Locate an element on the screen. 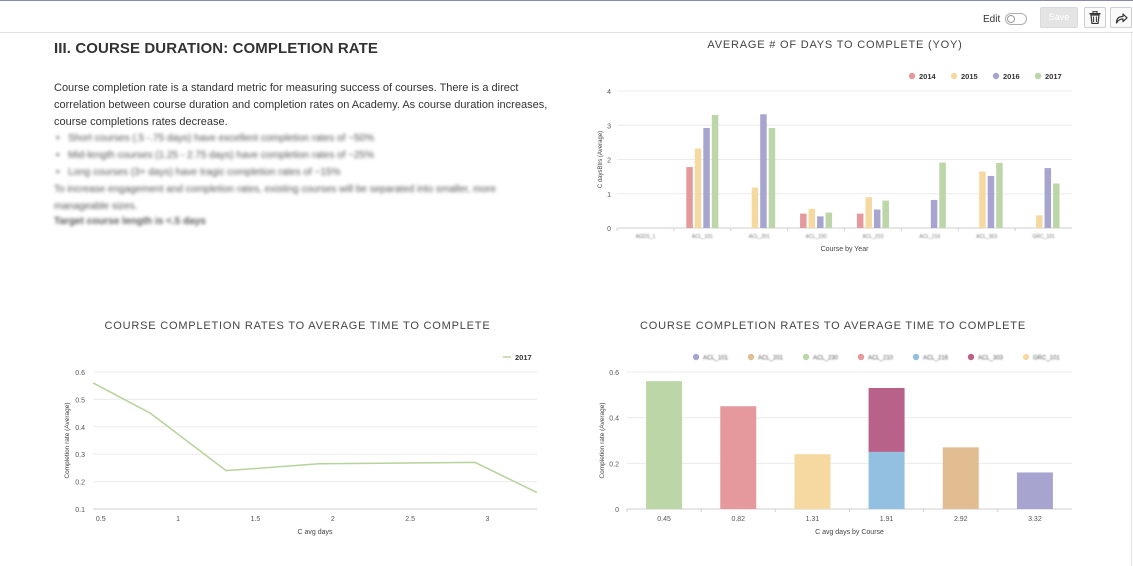 This screenshot has height=566, width=1133. x-tick-label: 1 is located at coordinates (178, 519).